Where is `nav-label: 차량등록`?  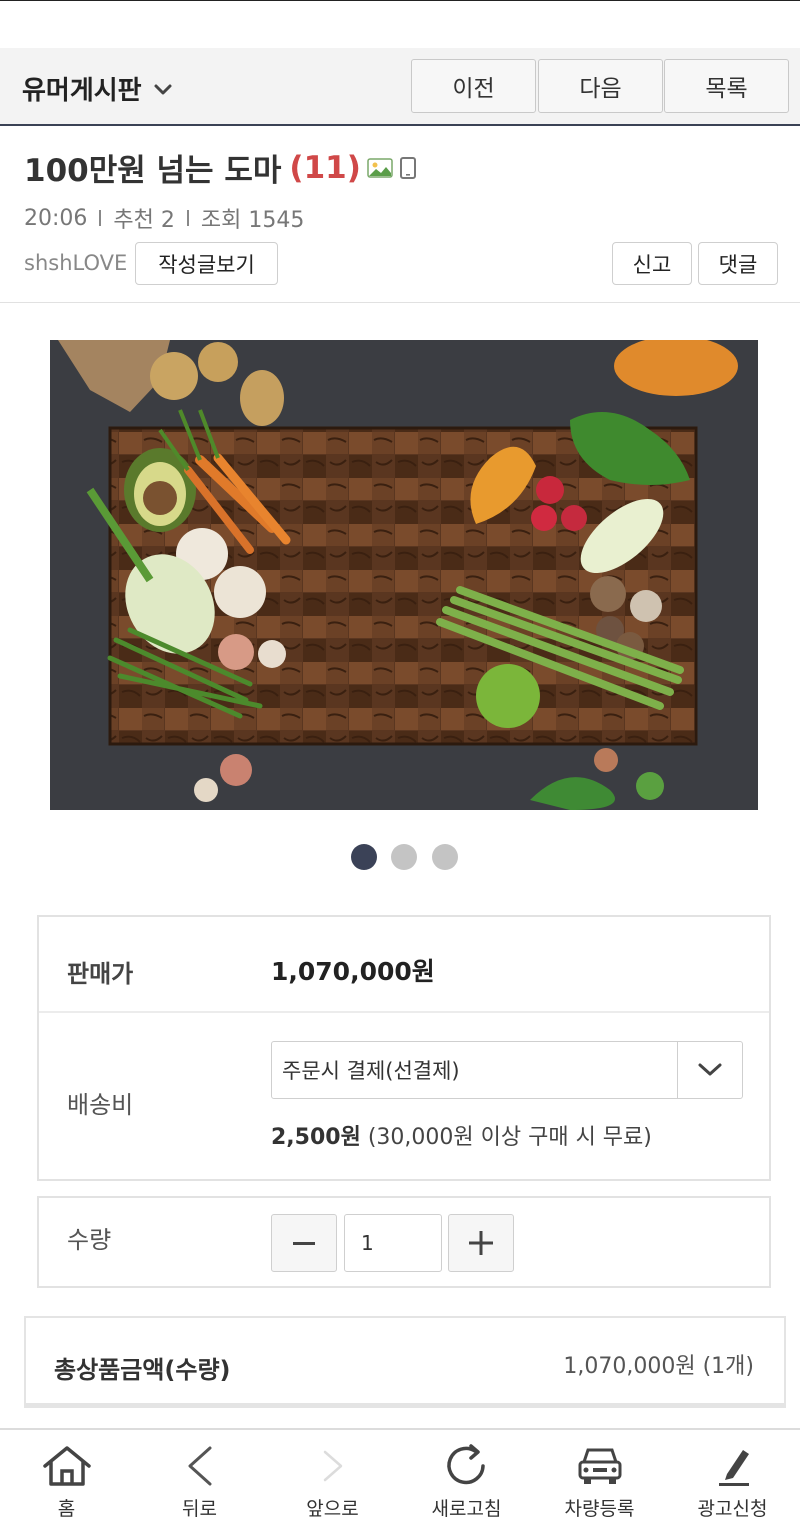 nav-label: 차량등록 is located at coordinates (599, 1509).